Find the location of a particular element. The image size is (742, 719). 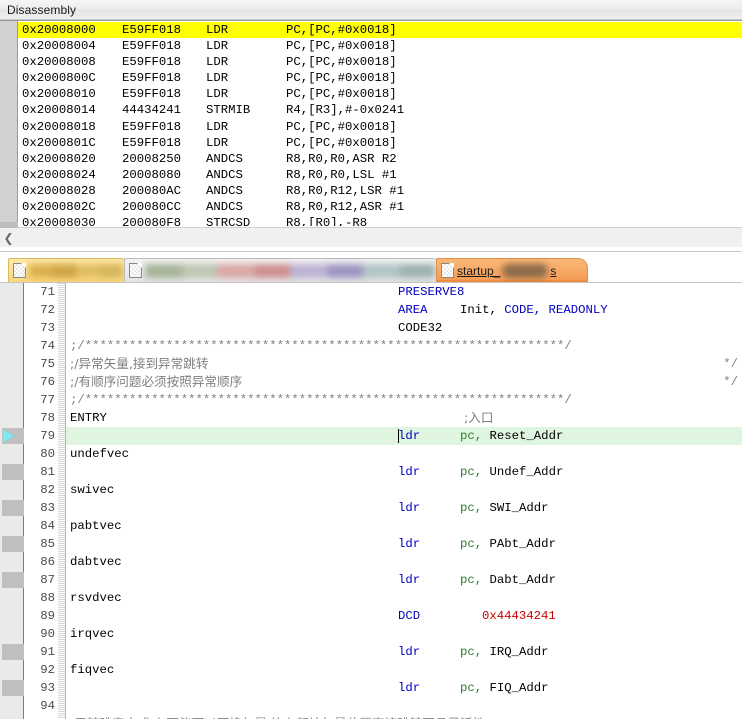

editor-code-line: irqvec is located at coordinates (404, 634).